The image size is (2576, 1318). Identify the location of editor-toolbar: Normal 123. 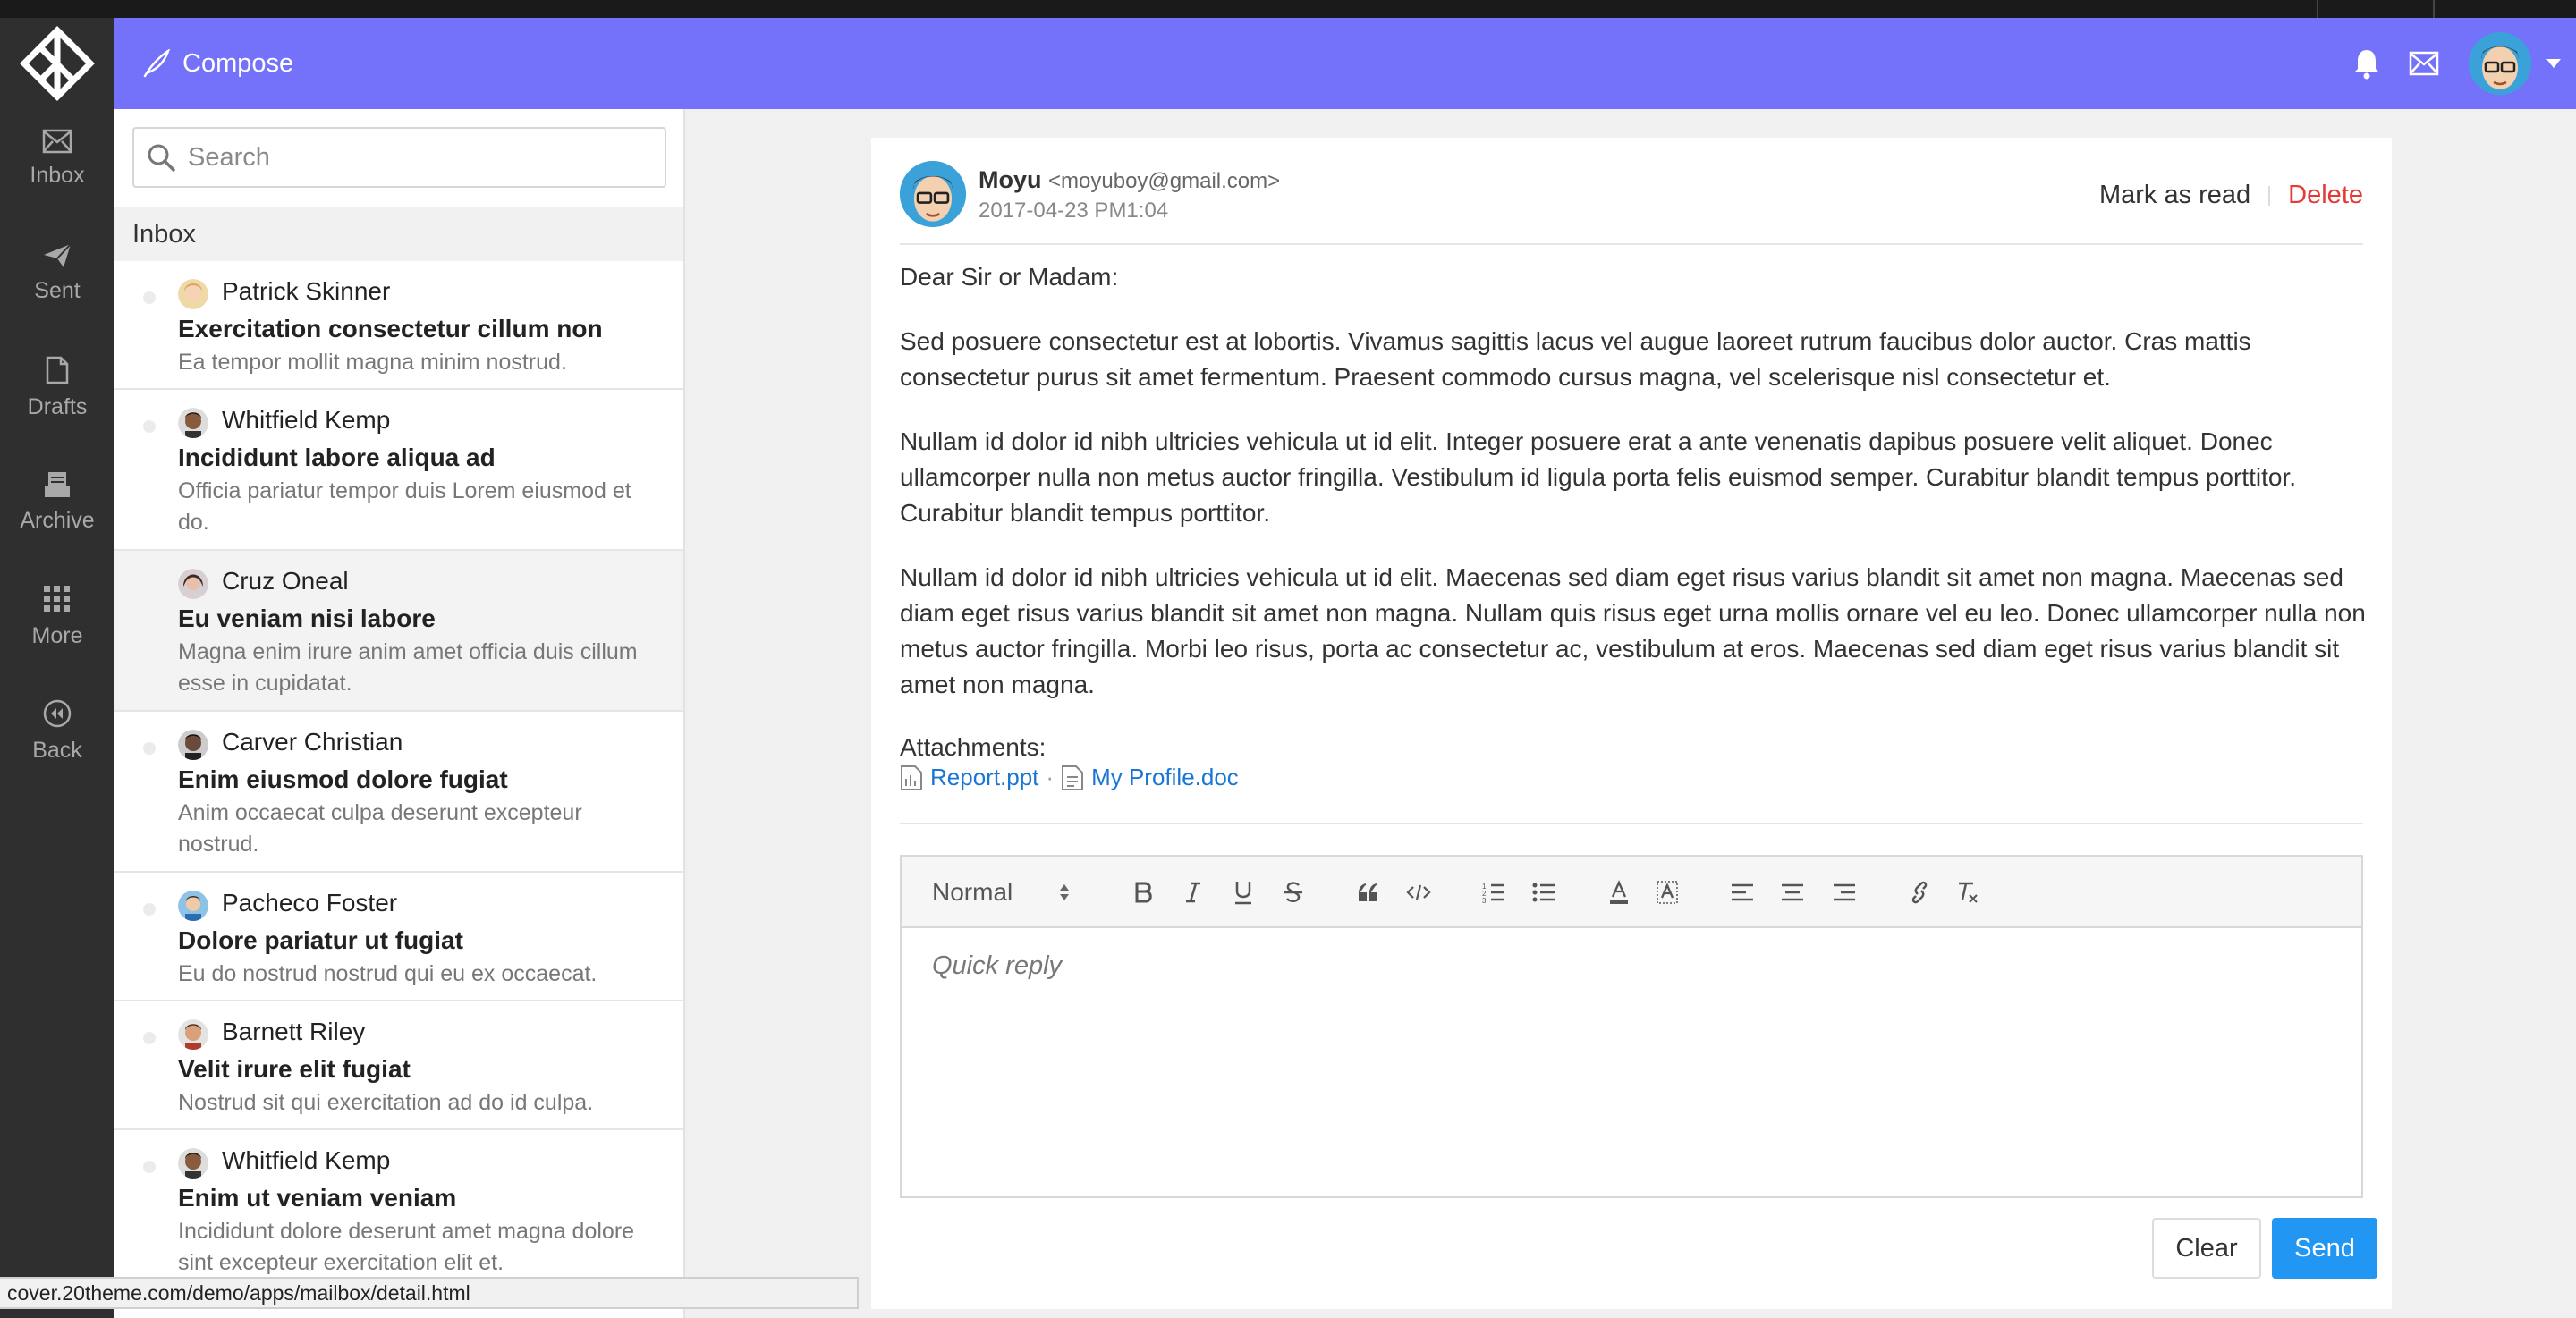
(1631, 893).